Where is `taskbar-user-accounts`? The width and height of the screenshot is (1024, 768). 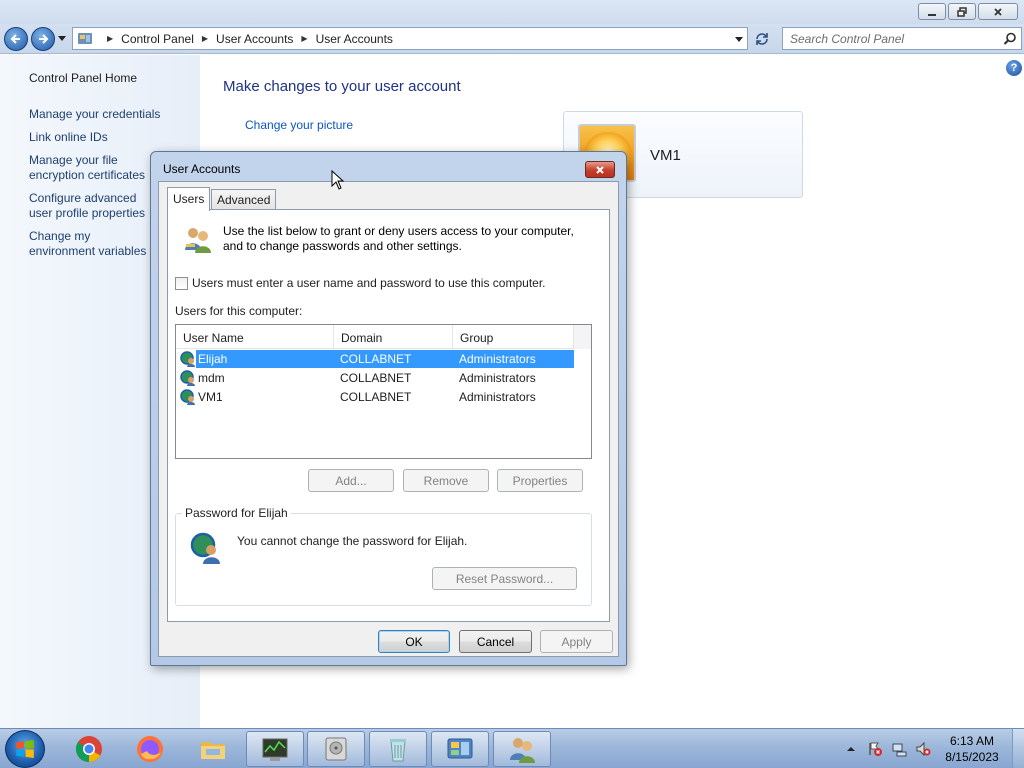 taskbar-user-accounts is located at coordinates (522, 749).